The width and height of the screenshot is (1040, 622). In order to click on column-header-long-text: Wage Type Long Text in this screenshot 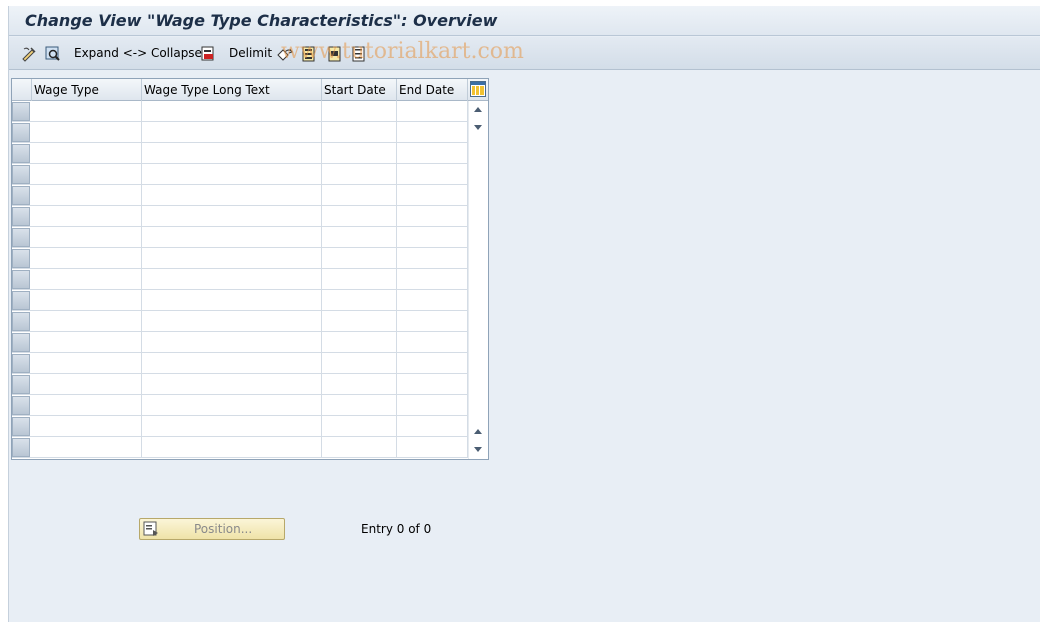, I will do `click(232, 90)`.